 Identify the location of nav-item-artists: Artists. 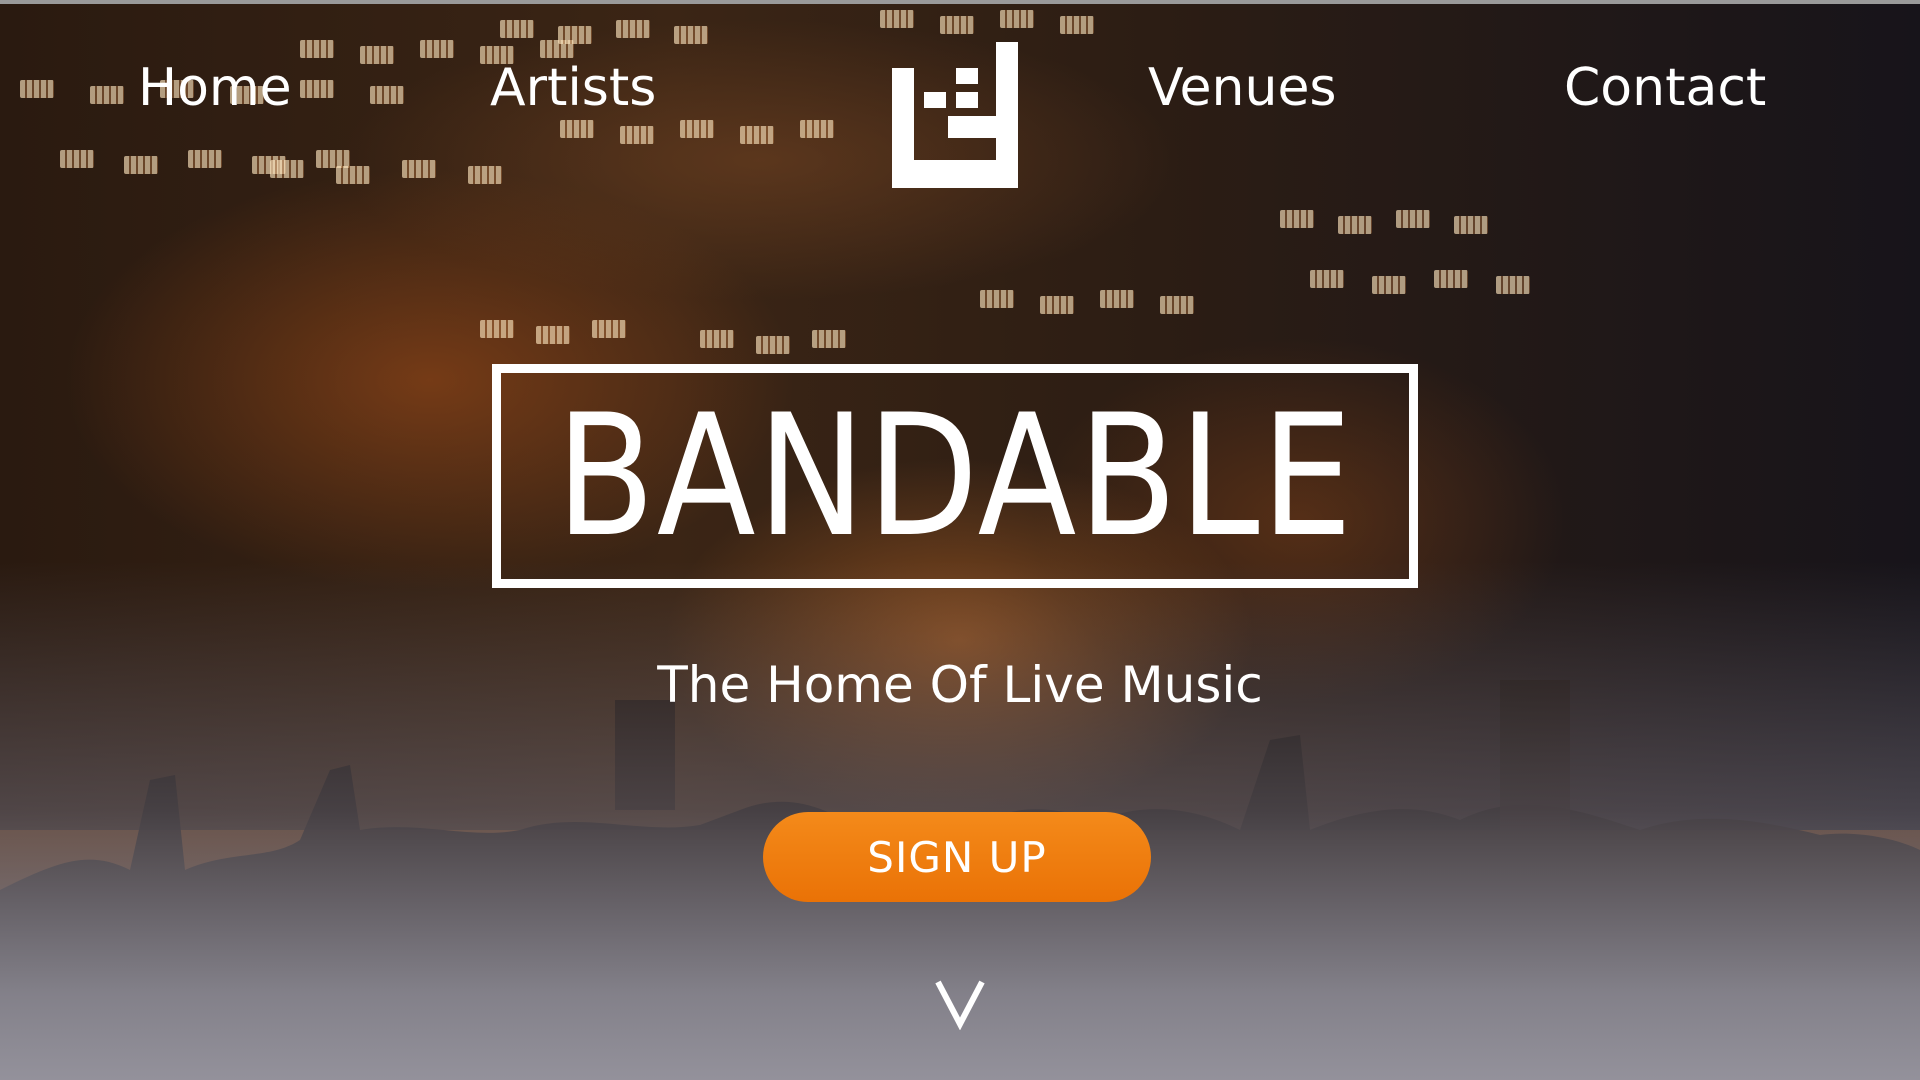
(573, 88).